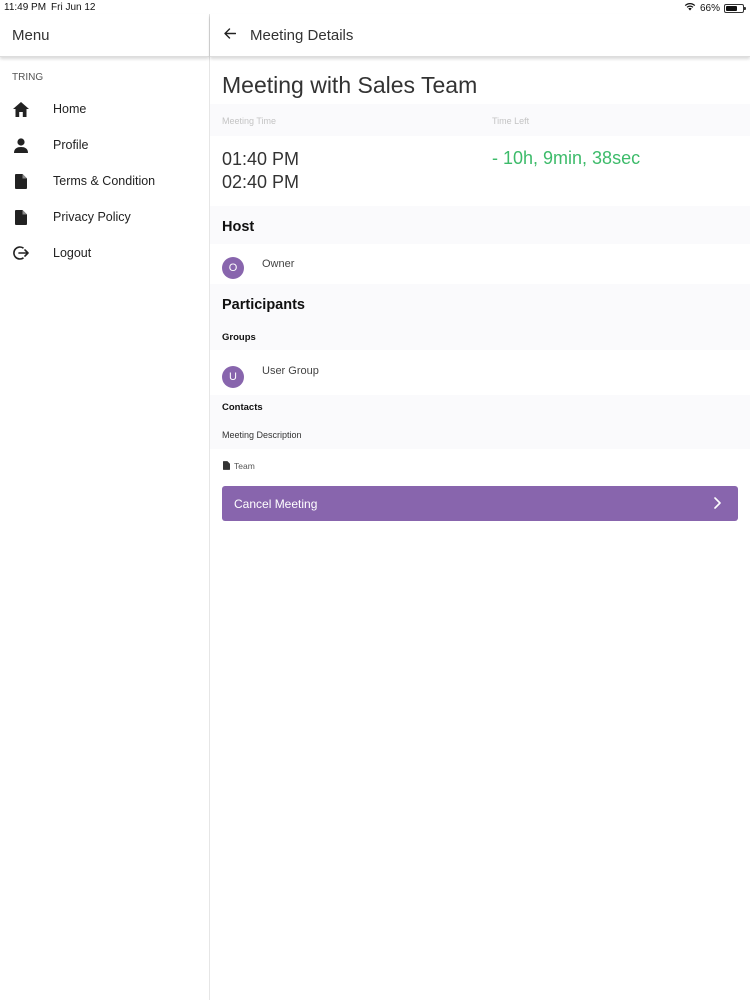 The width and height of the screenshot is (750, 1000). Describe the element at coordinates (480, 503) in the screenshot. I see `cancel-meeting-button: Cancel Meeting` at that location.